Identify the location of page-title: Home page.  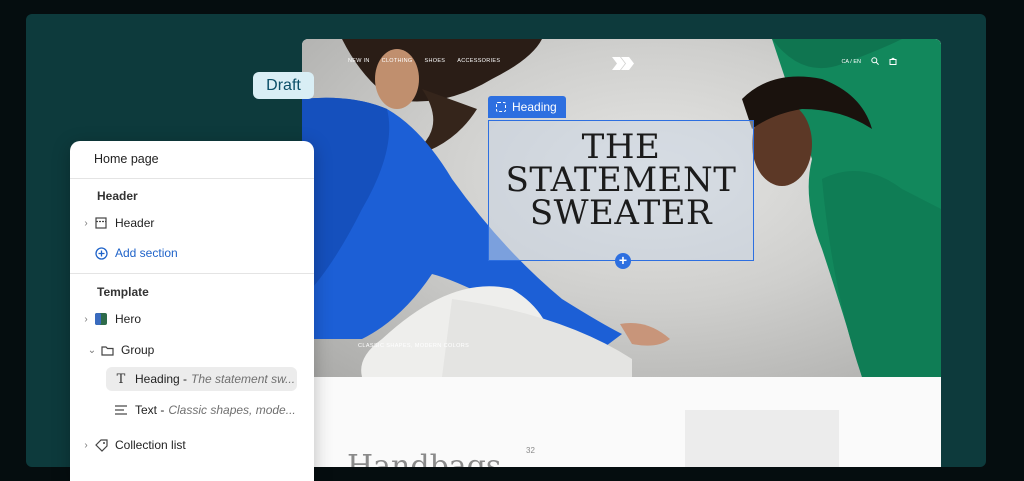
(126, 159).